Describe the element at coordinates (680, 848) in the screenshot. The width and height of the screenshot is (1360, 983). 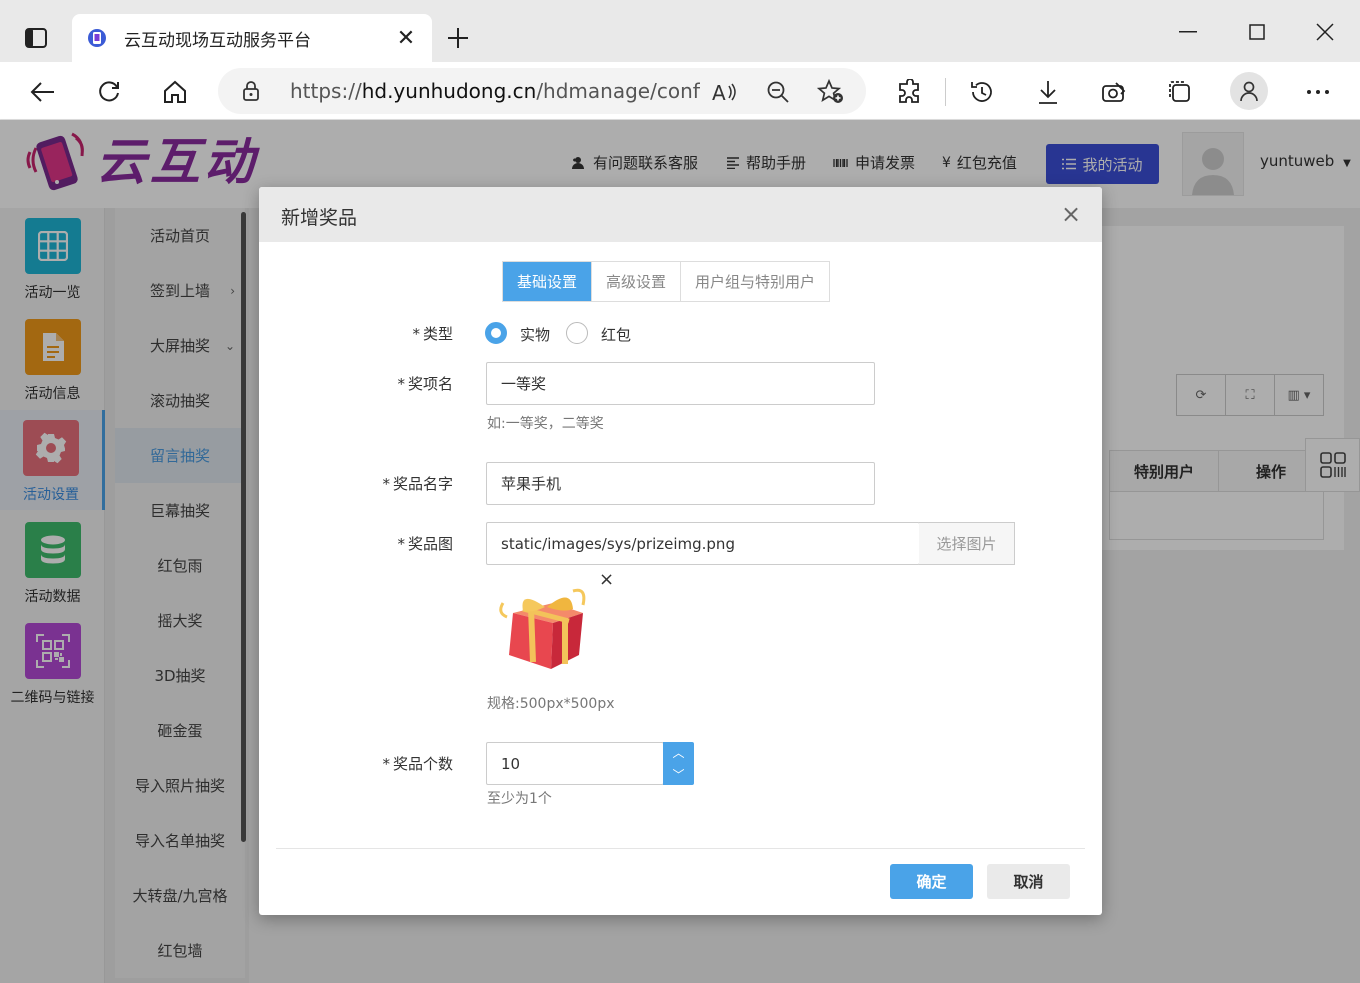
I see `dialog-divider` at that location.